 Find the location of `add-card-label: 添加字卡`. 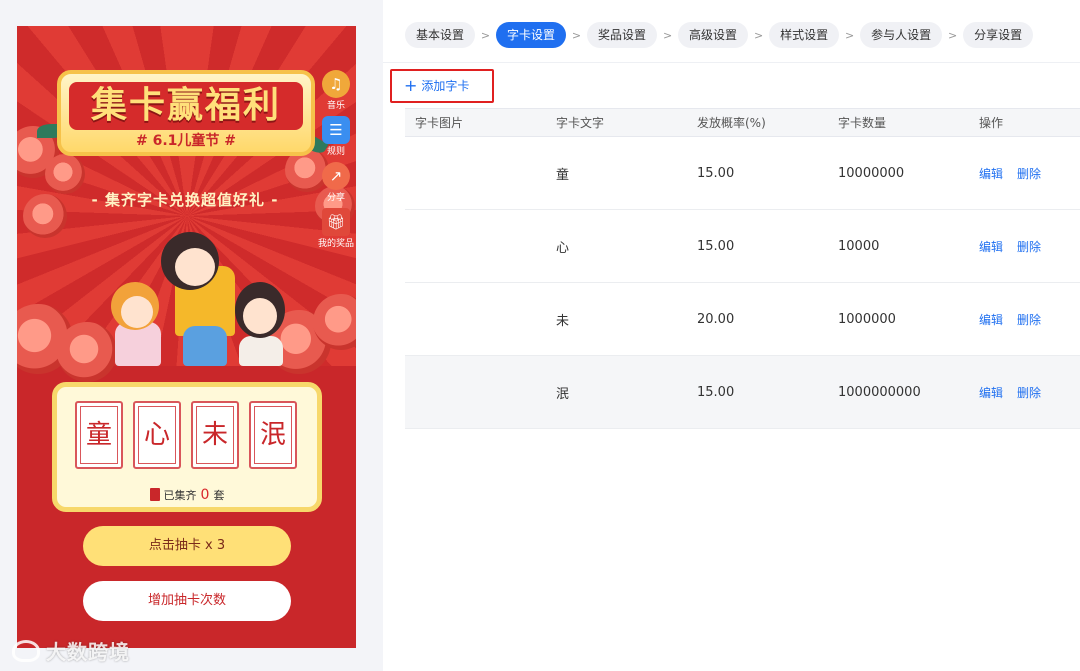

add-card-label: 添加字卡 is located at coordinates (445, 86).